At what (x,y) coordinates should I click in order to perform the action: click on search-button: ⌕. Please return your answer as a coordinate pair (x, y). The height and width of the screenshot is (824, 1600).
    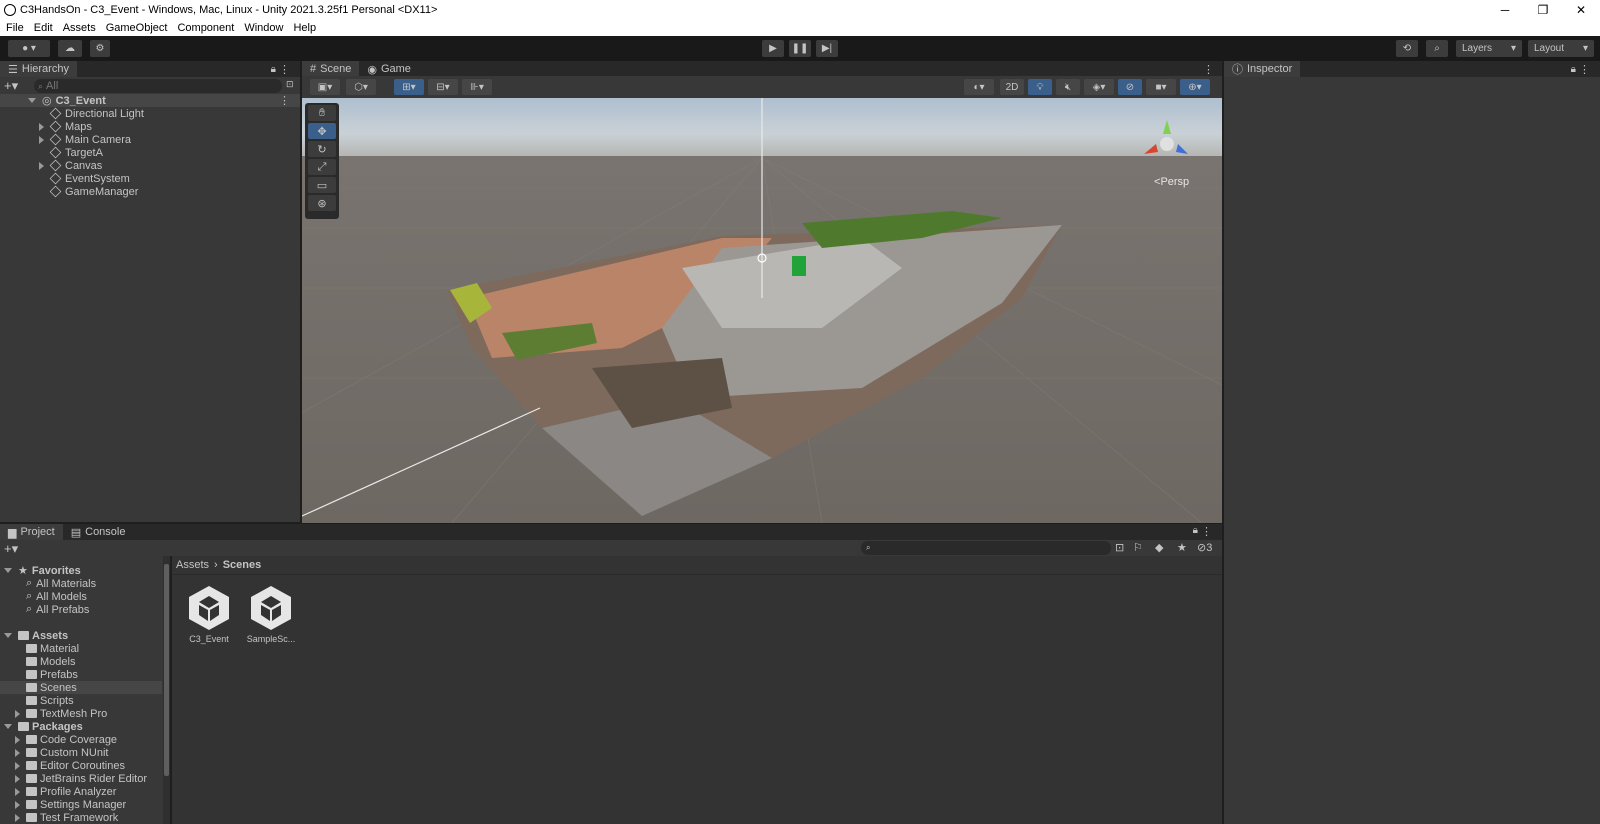
    Looking at the image, I should click on (1437, 48).